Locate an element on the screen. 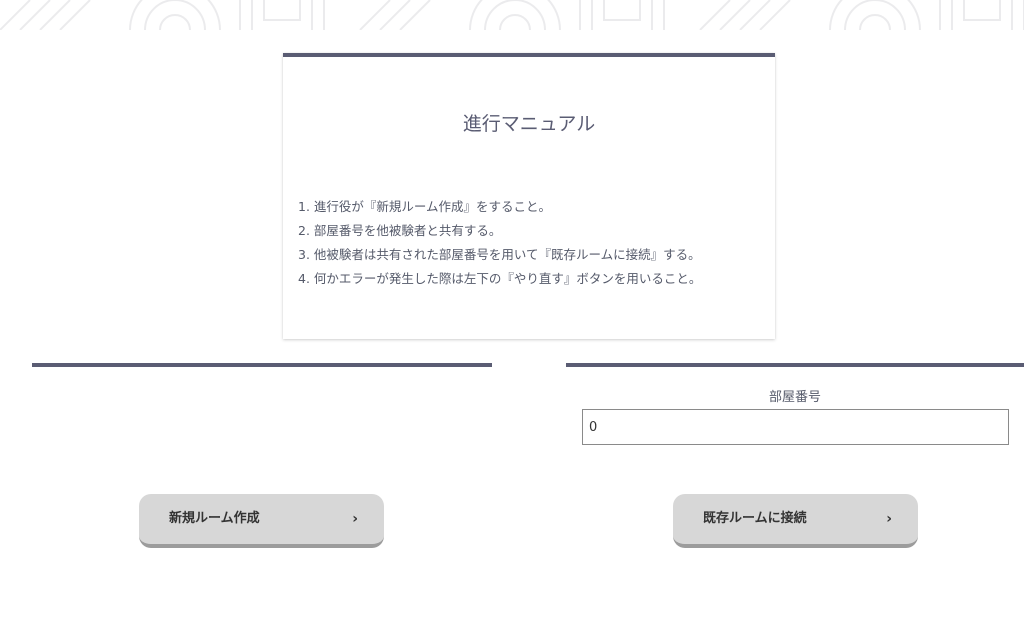 This screenshot has height=636, width=1024. manual-step-3: 3. 他被験者は共有された部屋番号を用いて『既存ルームに接続』する。 is located at coordinates (499, 254).